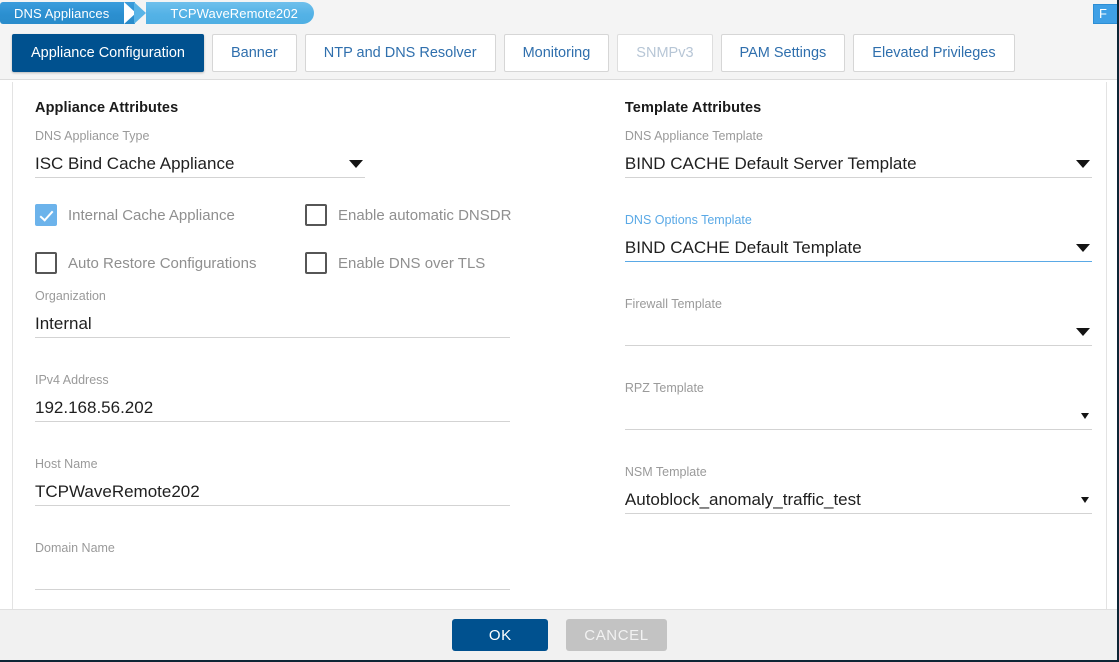 The image size is (1119, 662). Describe the element at coordinates (688, 220) in the screenshot. I see `field-label: DNS Options Template` at that location.